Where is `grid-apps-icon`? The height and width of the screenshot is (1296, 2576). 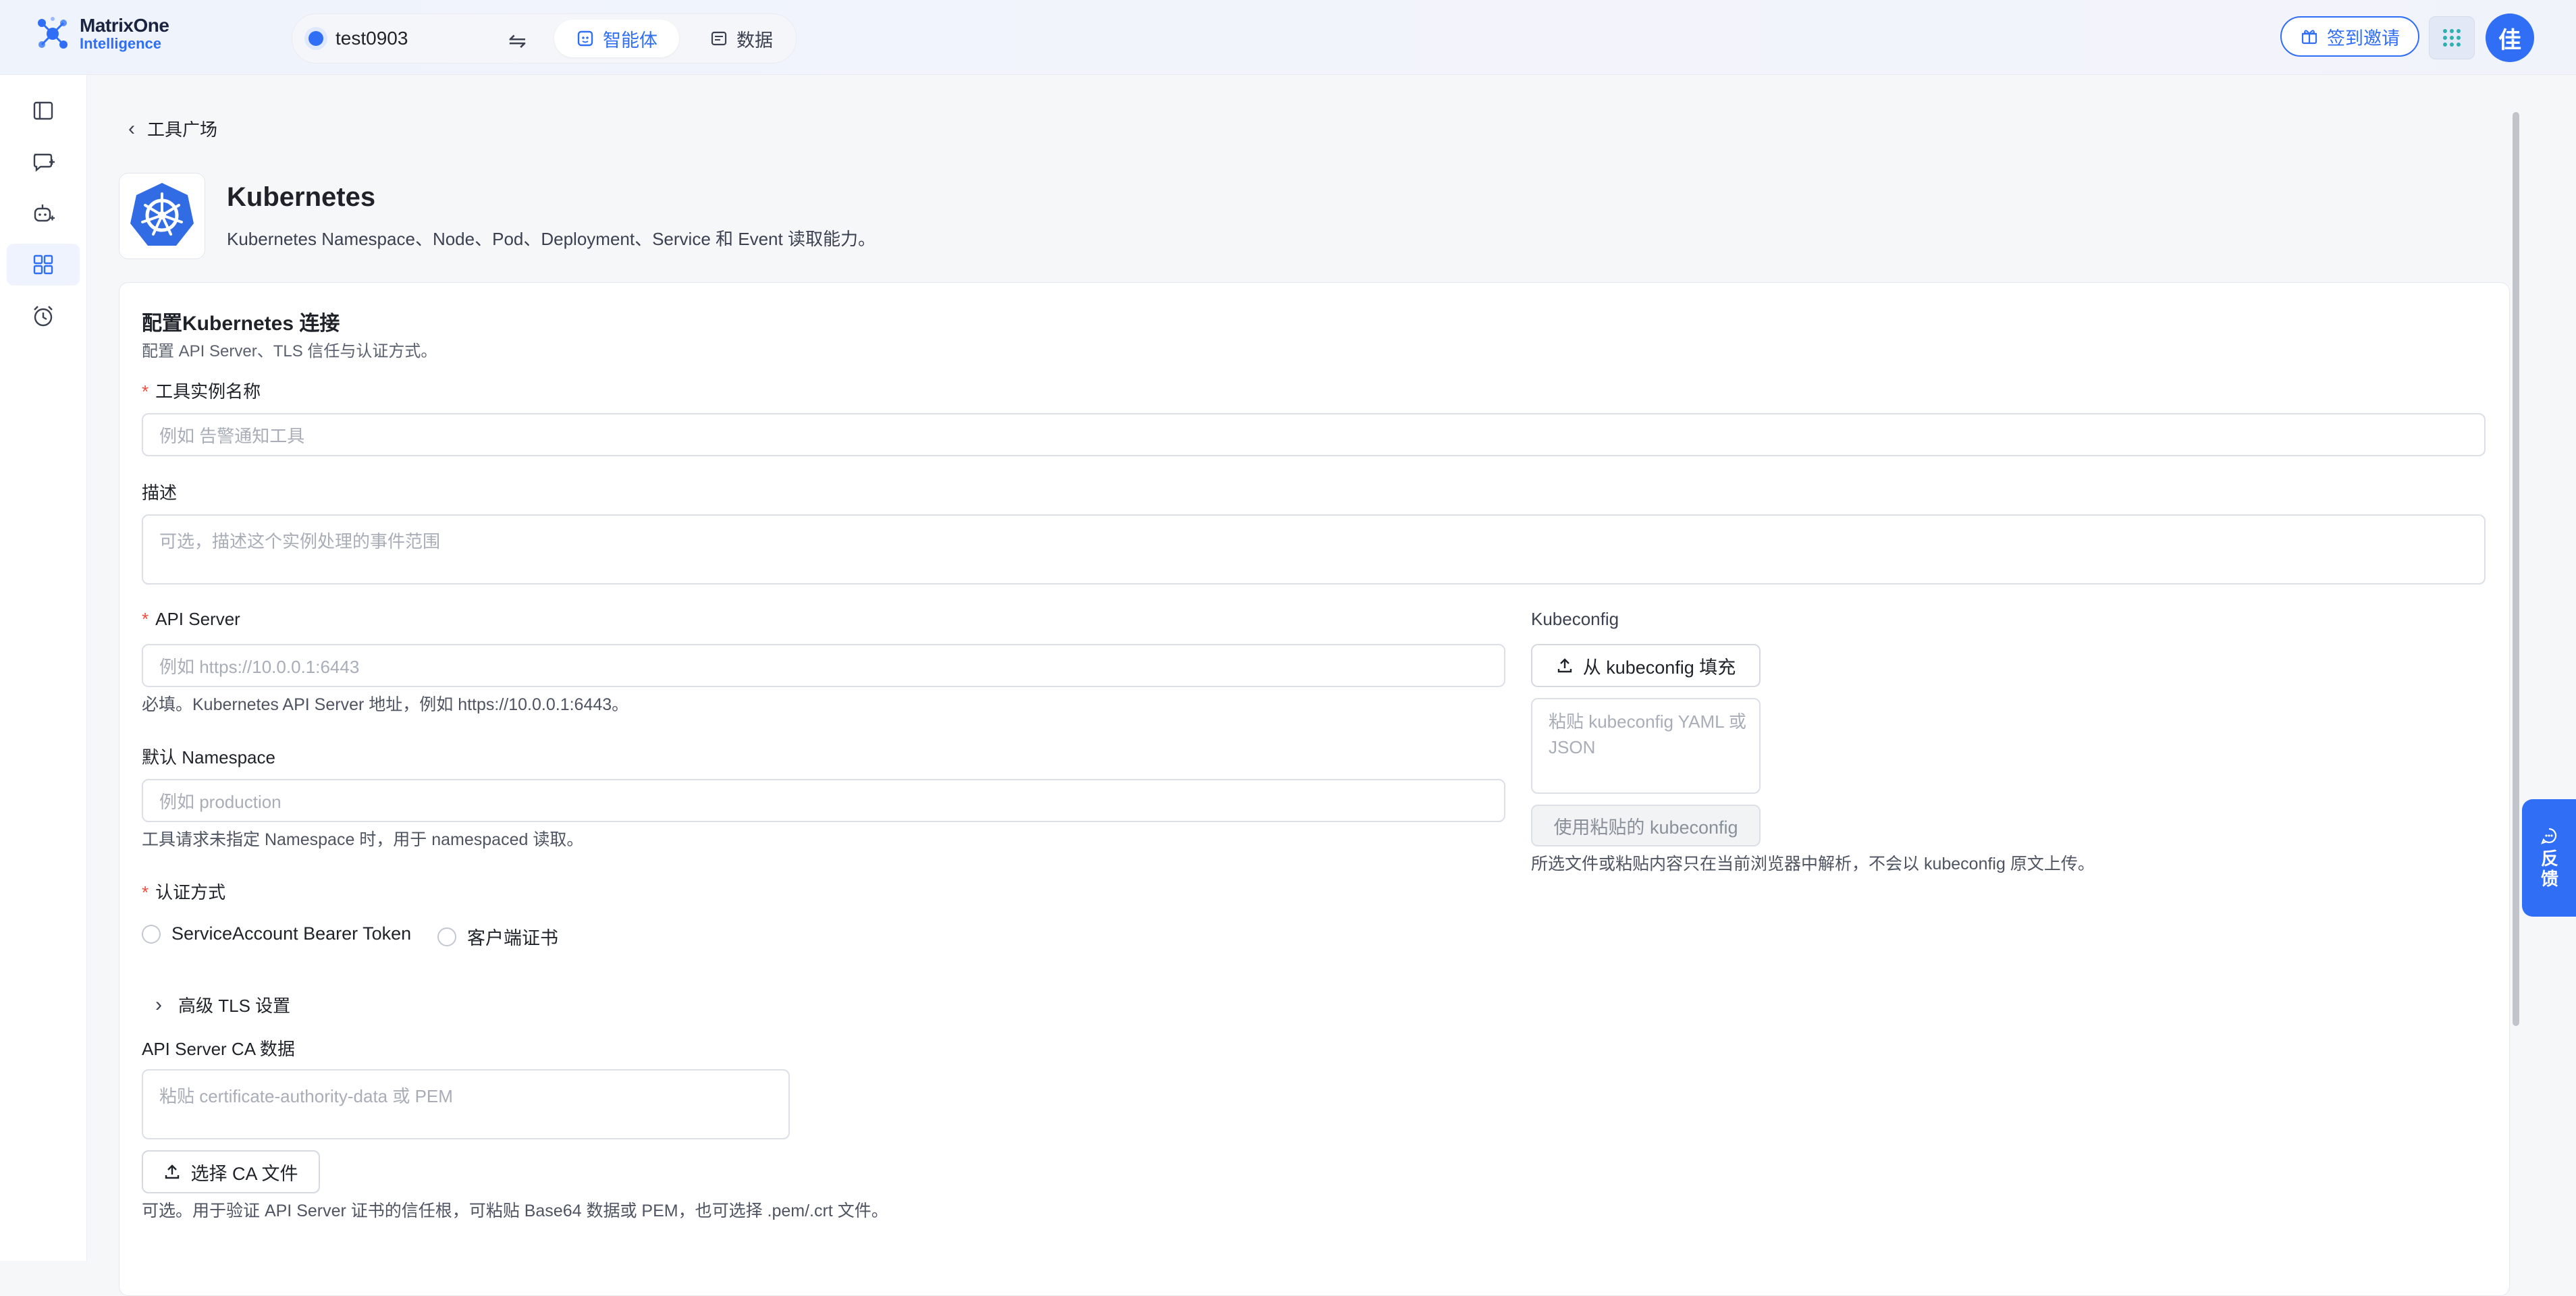
grid-apps-icon is located at coordinates (43, 264).